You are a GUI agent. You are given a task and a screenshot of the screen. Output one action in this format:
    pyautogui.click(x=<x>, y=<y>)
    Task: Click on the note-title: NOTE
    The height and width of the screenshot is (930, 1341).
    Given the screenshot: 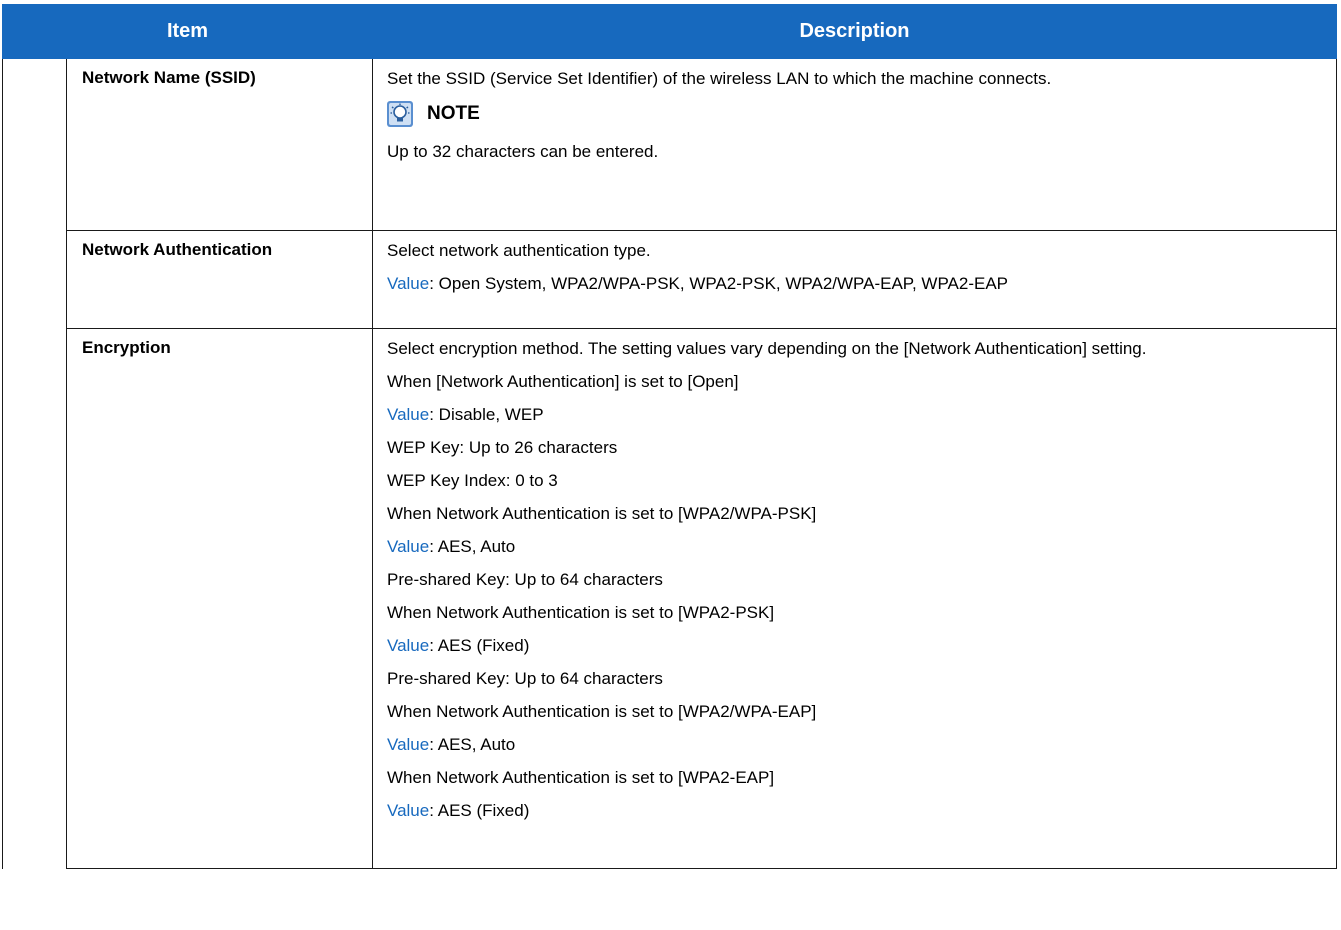 What is the action you would take?
    pyautogui.click(x=453, y=113)
    